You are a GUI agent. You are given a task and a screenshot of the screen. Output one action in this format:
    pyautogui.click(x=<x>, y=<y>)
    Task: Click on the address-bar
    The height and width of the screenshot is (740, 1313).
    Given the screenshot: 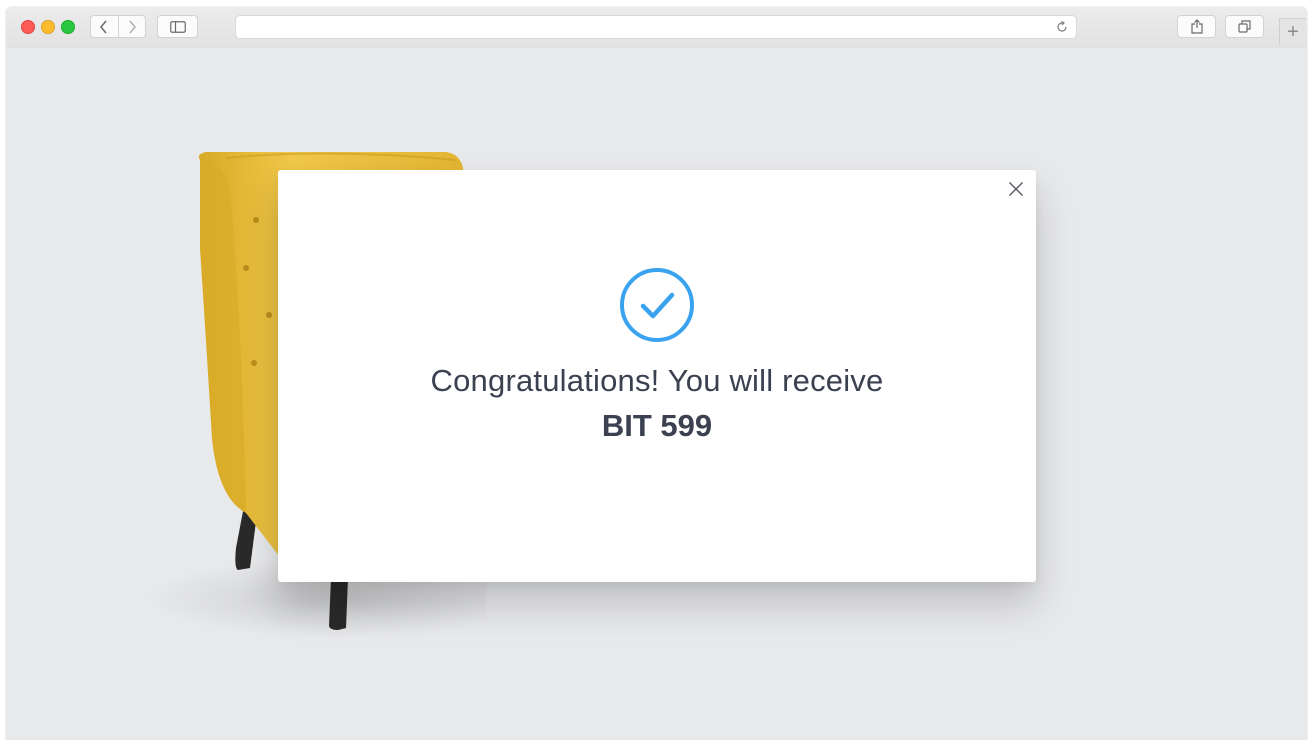 What is the action you would take?
    pyautogui.click(x=656, y=27)
    